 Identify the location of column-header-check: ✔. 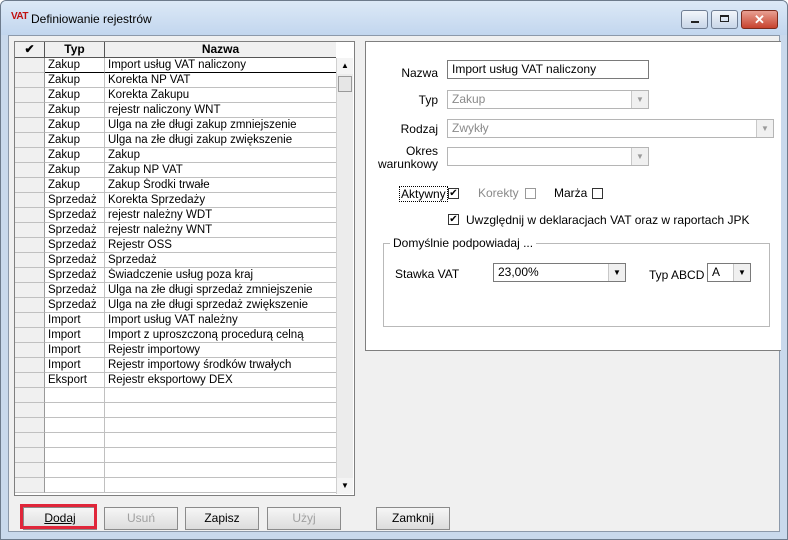
(30, 49).